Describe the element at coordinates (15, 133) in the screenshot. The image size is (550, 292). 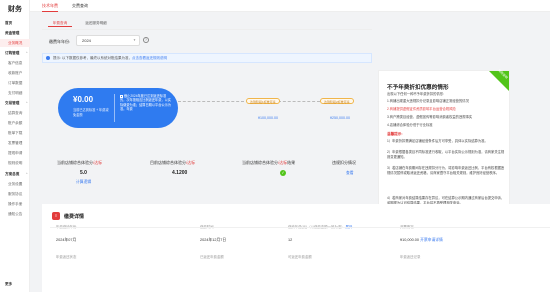
I see `sidebar-item: 账单下载` at that location.